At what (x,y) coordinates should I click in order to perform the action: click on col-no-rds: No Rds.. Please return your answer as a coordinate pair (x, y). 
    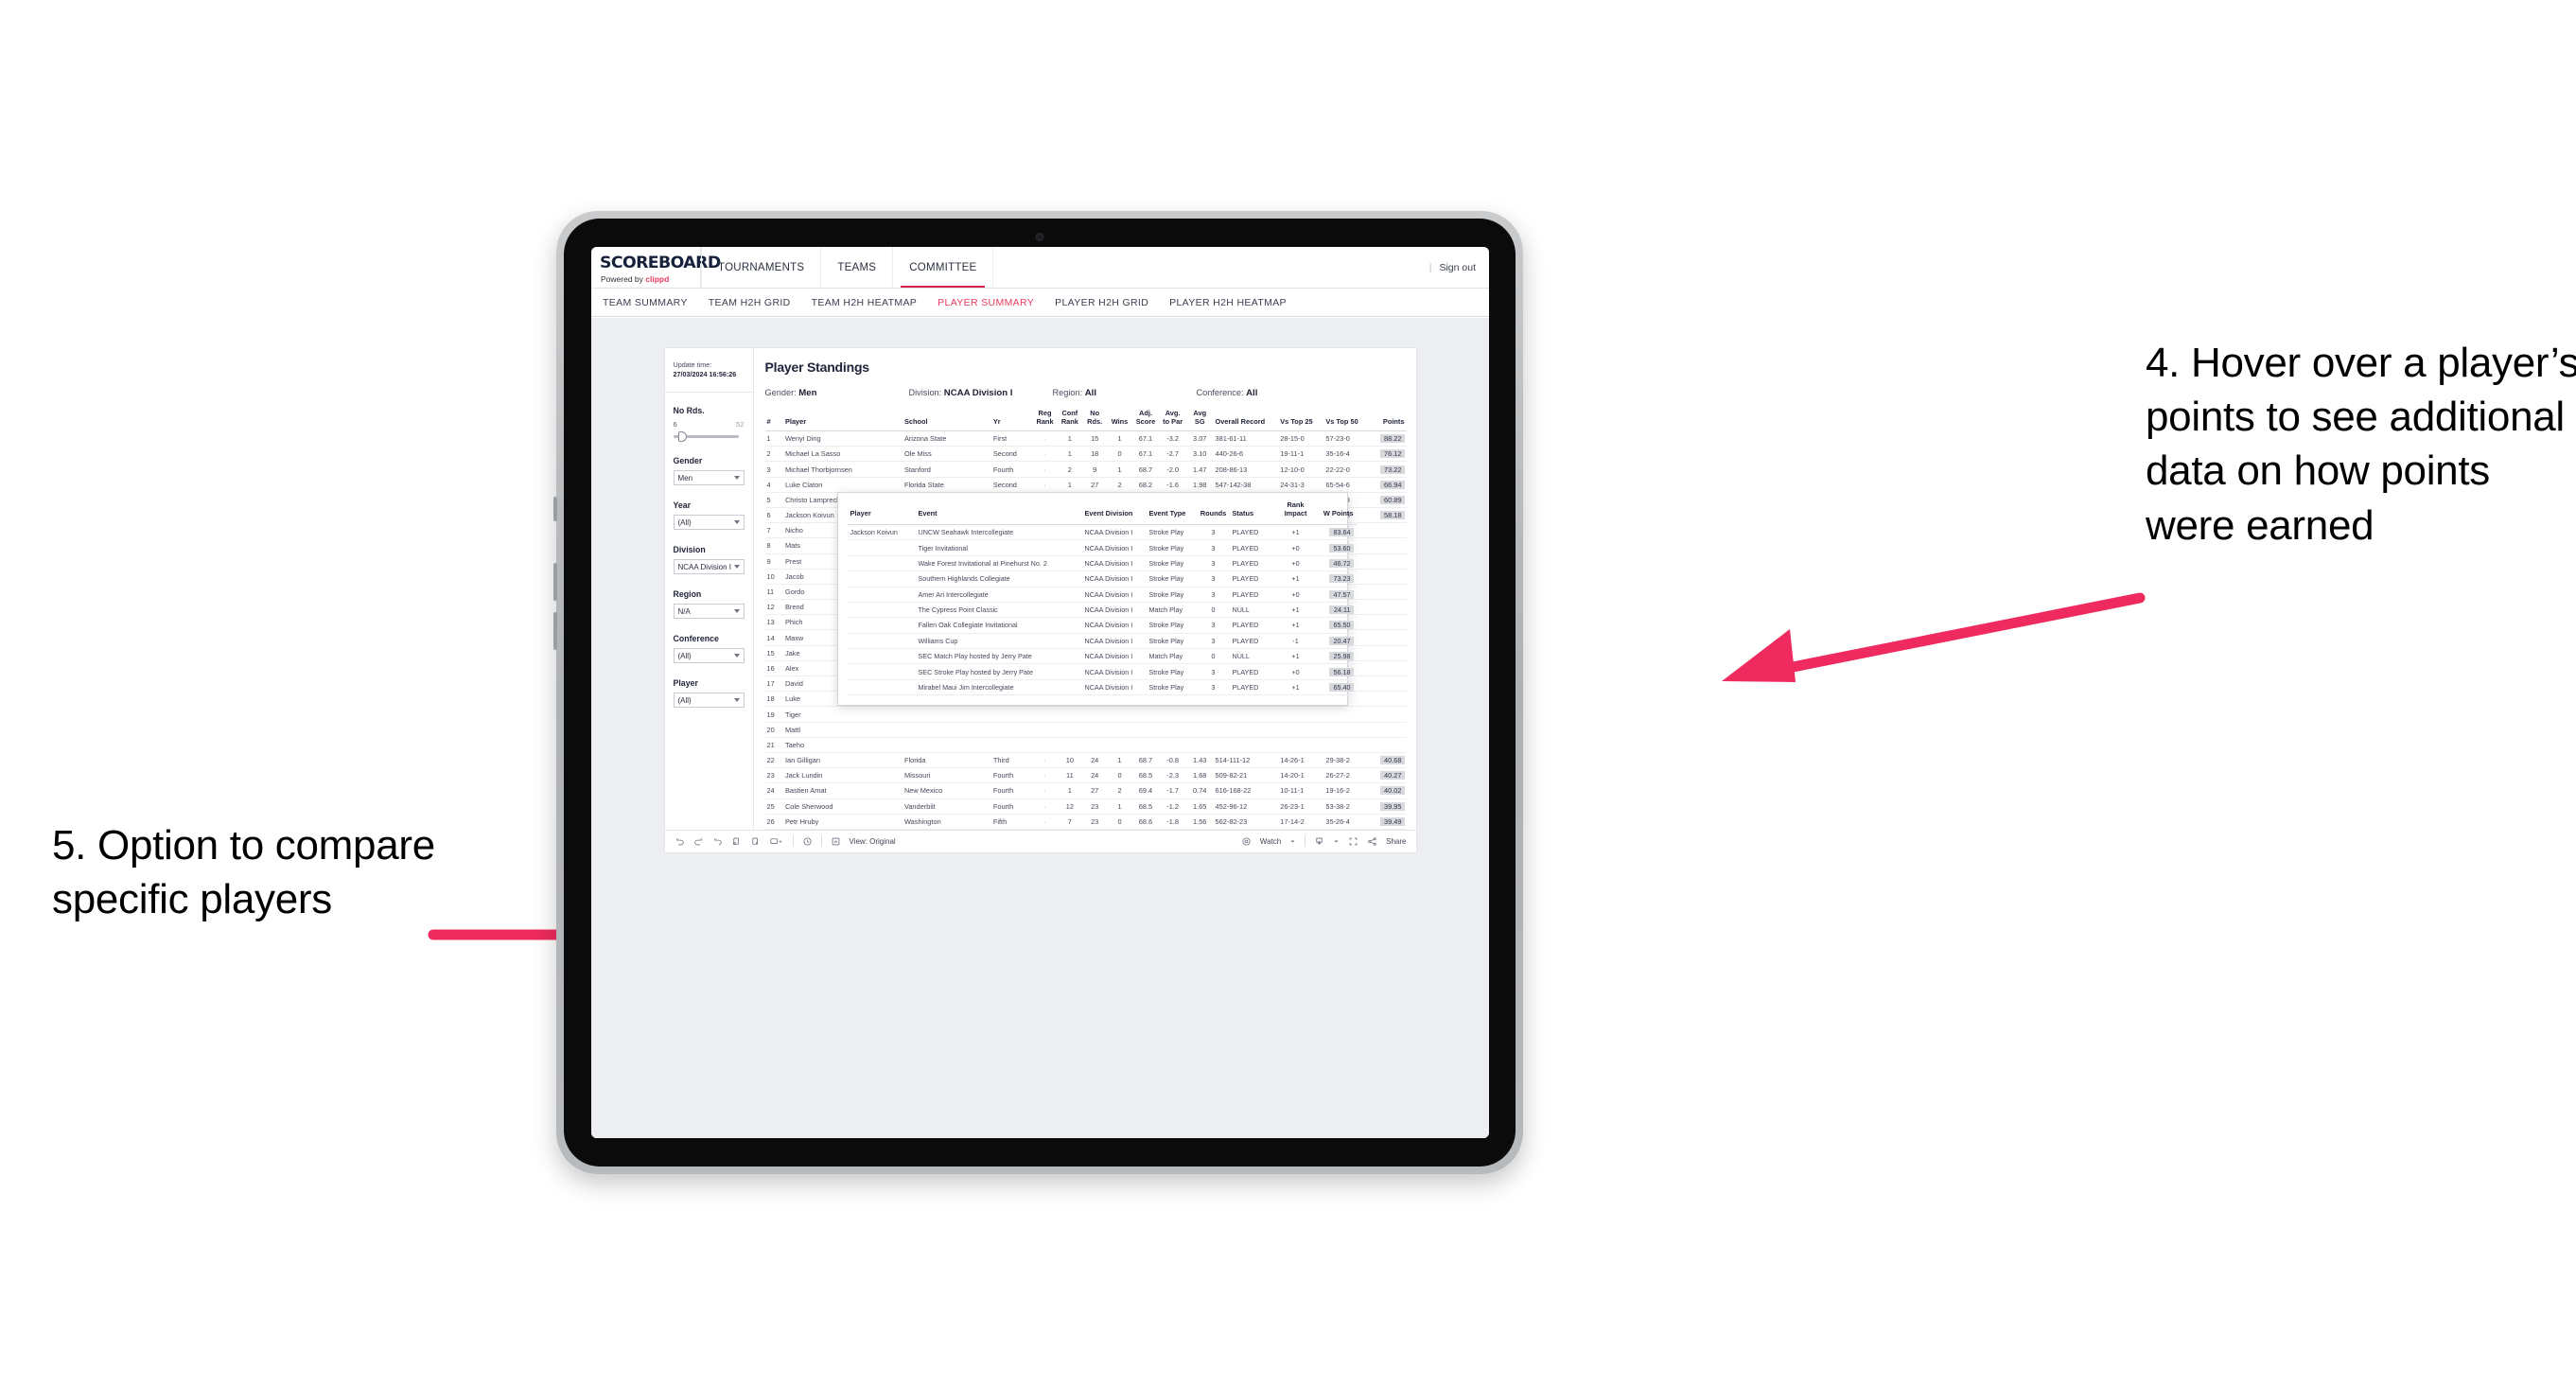
    Looking at the image, I should click on (1095, 420).